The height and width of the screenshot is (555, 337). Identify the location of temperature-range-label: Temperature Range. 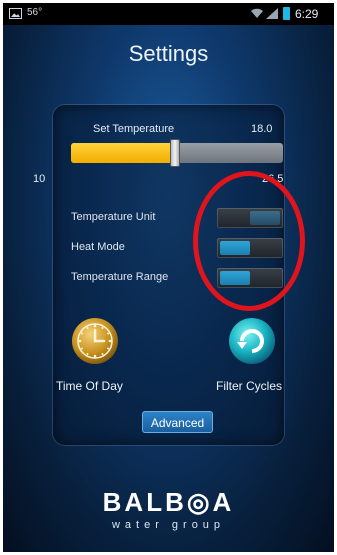
(120, 277).